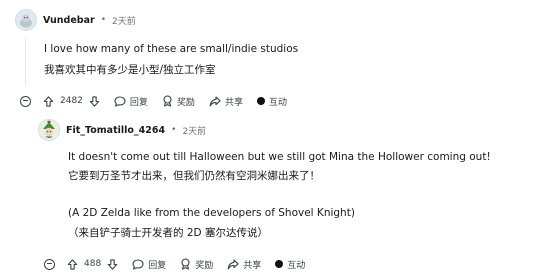 The width and height of the screenshot is (550, 275). What do you see at coordinates (25, 61) in the screenshot?
I see `thread-line` at bounding box center [25, 61].